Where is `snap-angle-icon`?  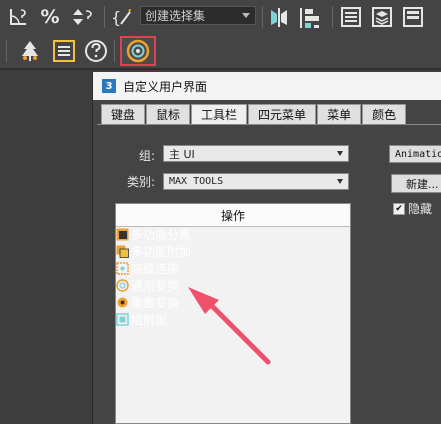
snap-angle-icon is located at coordinates (18, 17).